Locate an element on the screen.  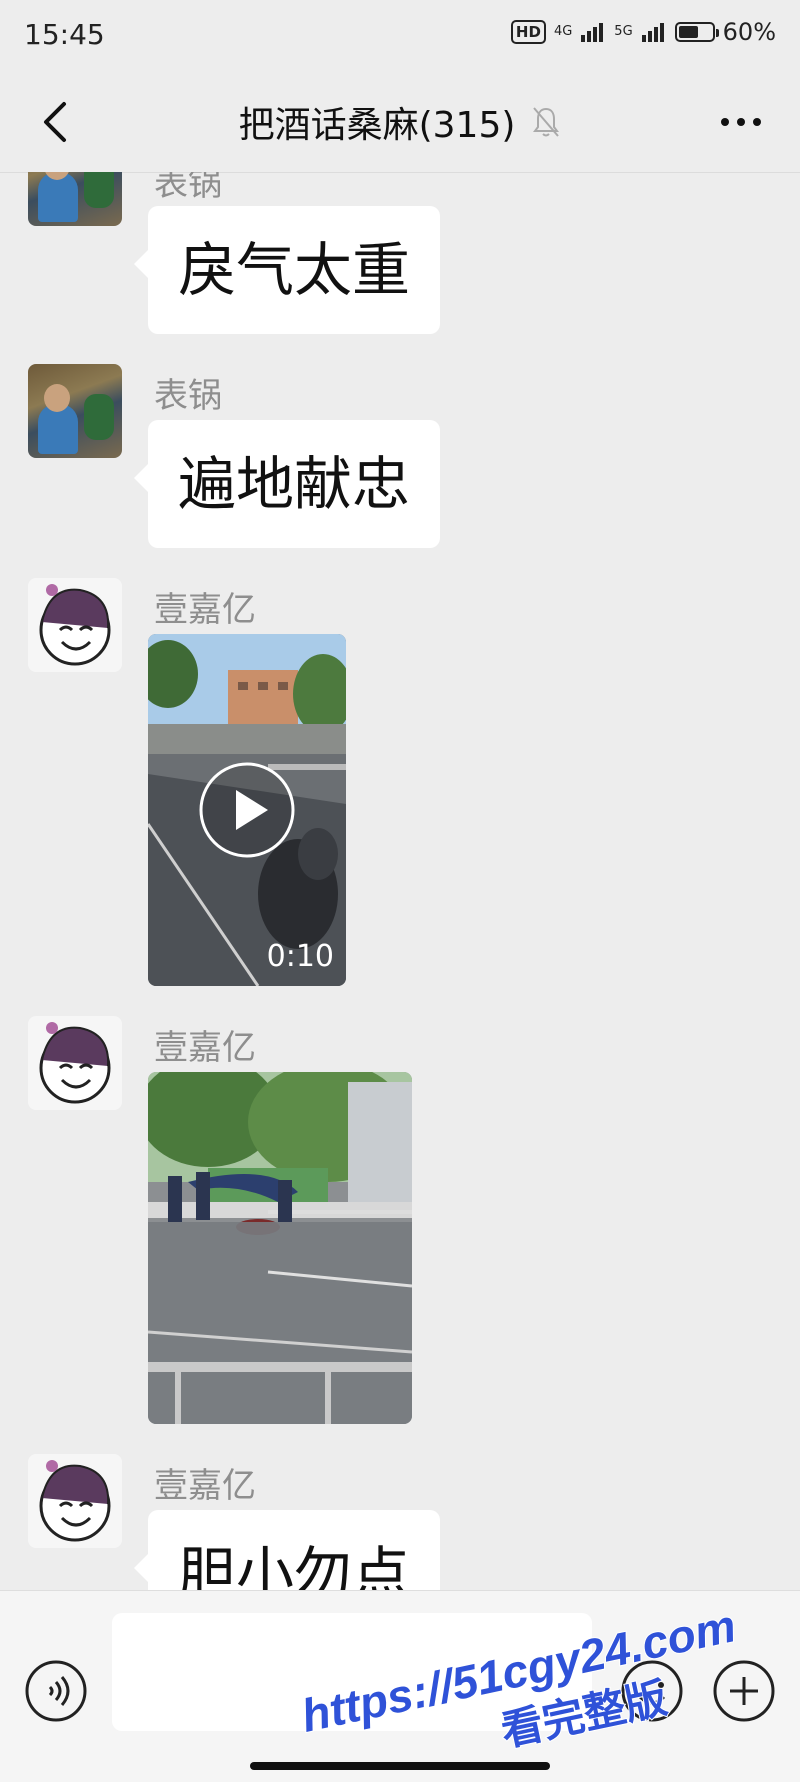
message-bubble: 戾气太重 is located at coordinates (287, 270).